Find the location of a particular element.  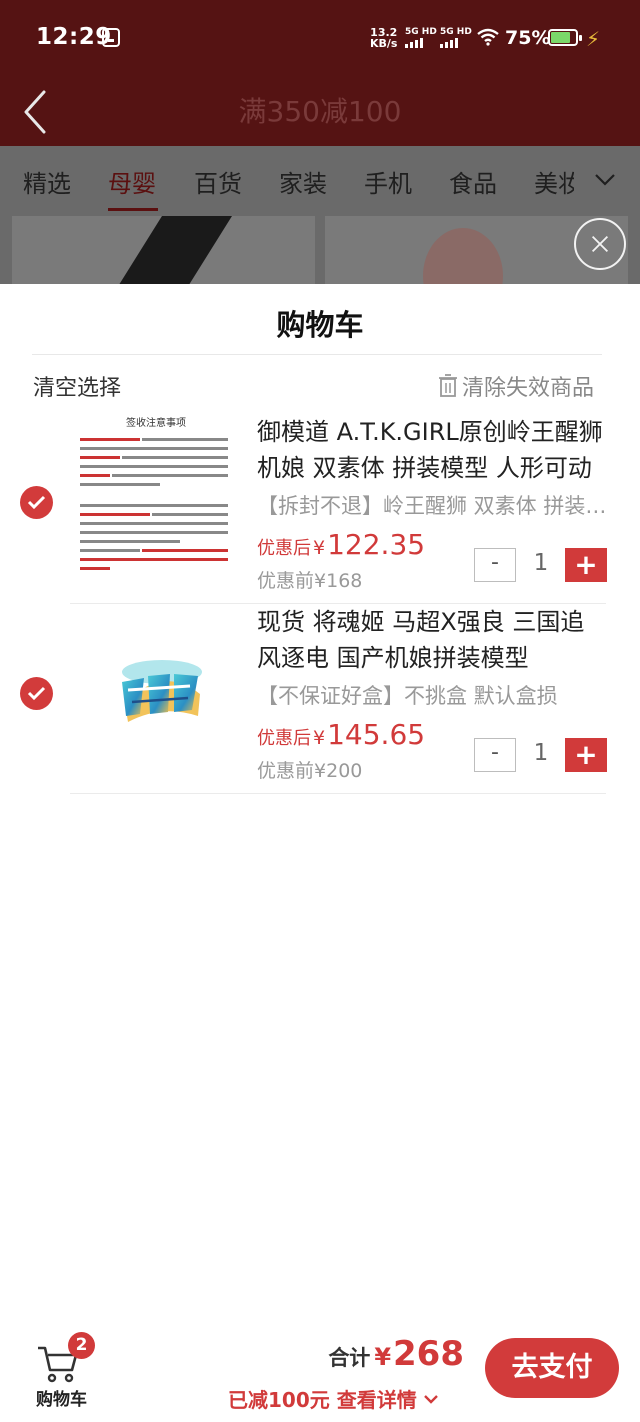

game-logo-image is located at coordinates (162, 691).